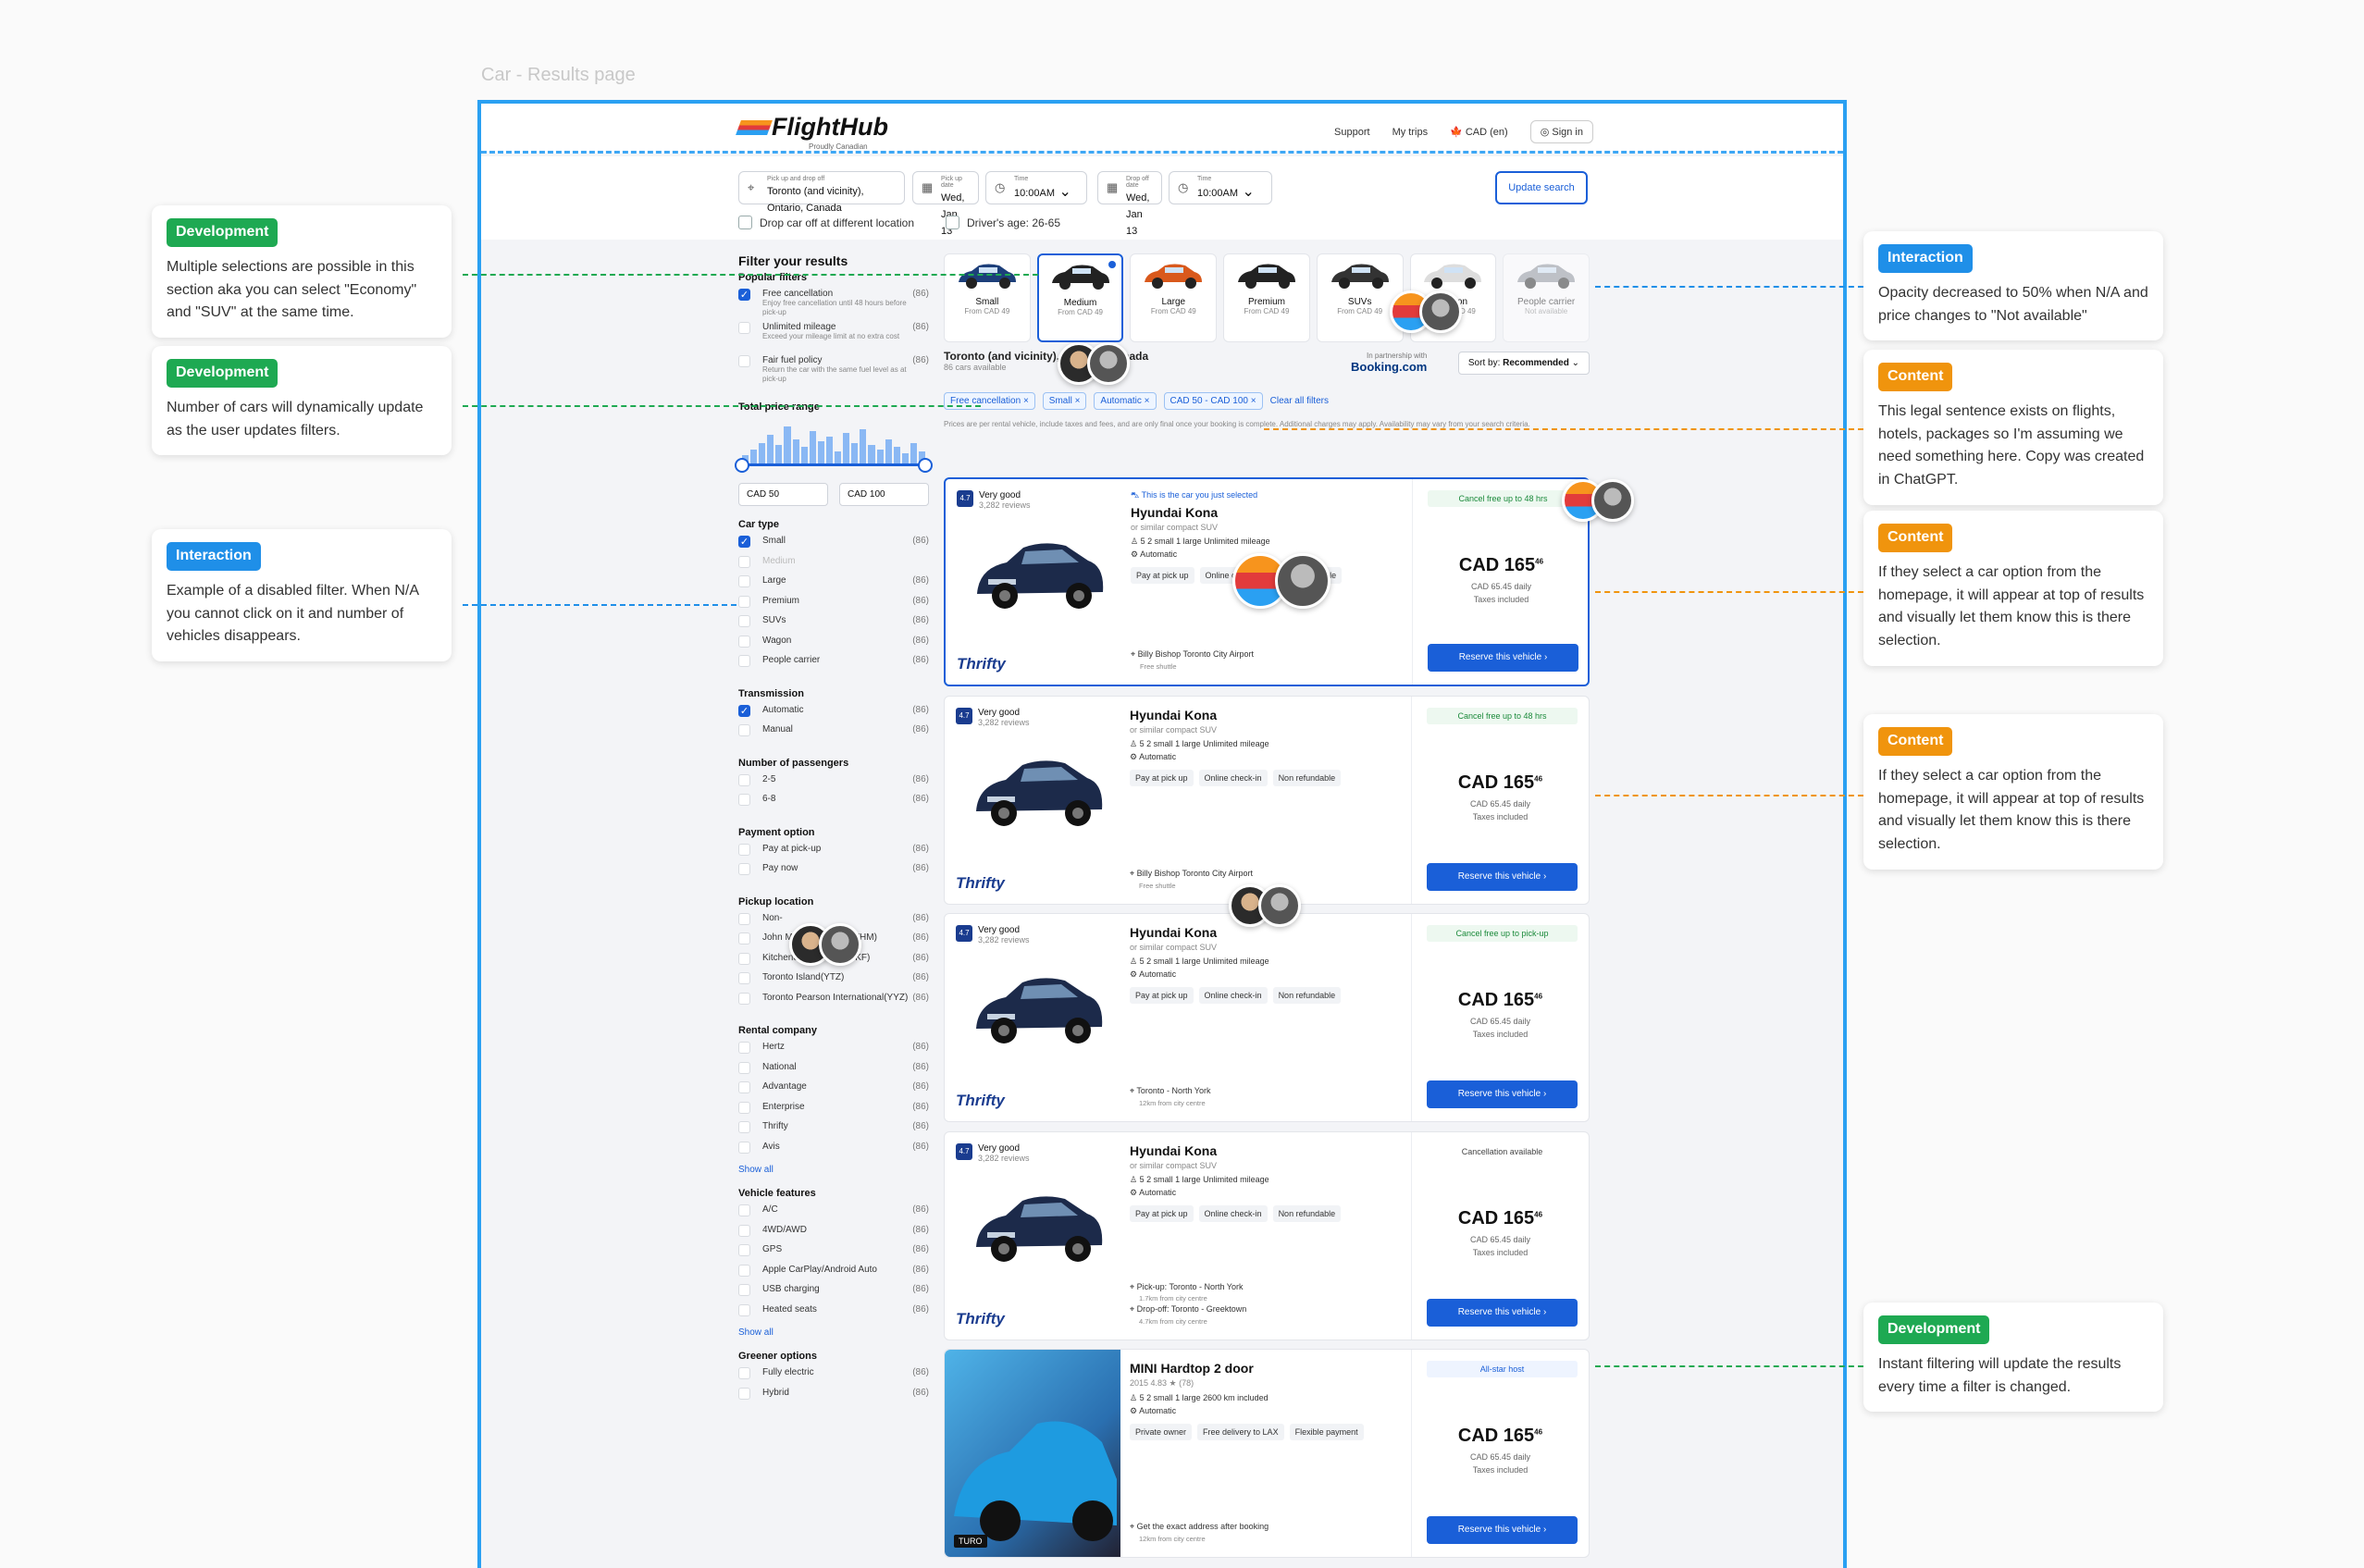  I want to click on filter-trans-item: Manual (86), so click(834, 734).